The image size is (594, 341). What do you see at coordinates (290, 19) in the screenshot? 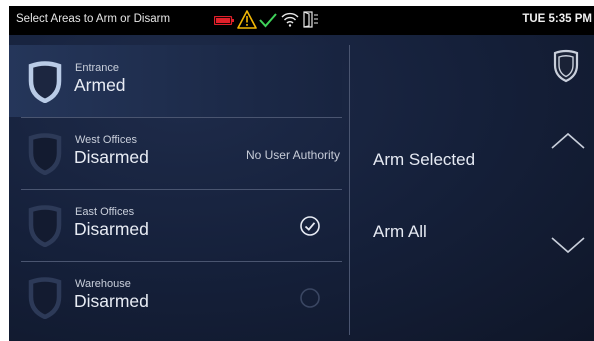
I see `wifi-icon` at bounding box center [290, 19].